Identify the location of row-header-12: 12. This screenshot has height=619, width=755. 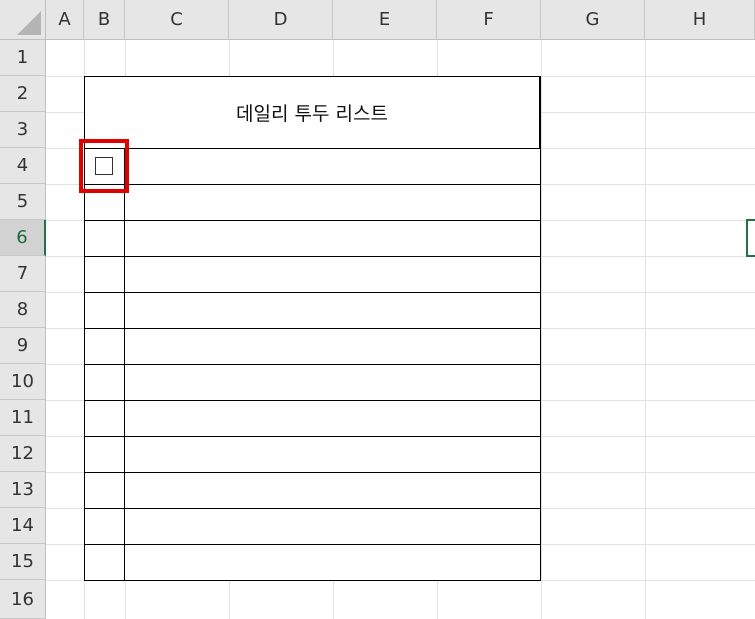
(23, 454).